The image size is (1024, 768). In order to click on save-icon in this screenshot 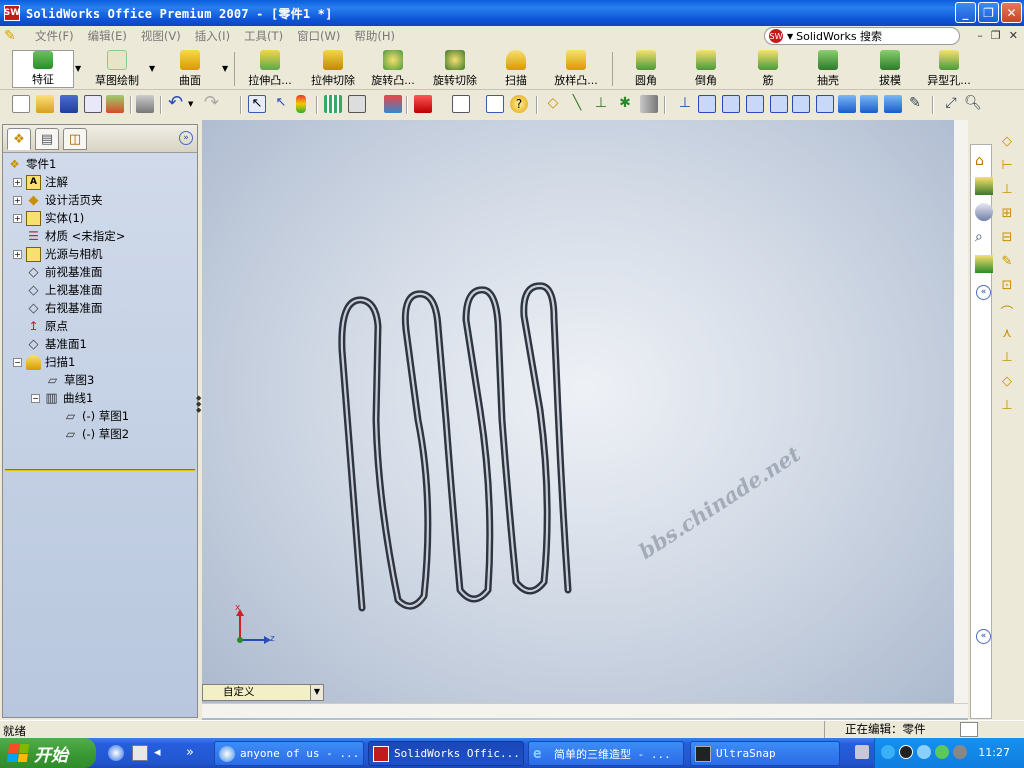, I will do `click(69, 104)`.